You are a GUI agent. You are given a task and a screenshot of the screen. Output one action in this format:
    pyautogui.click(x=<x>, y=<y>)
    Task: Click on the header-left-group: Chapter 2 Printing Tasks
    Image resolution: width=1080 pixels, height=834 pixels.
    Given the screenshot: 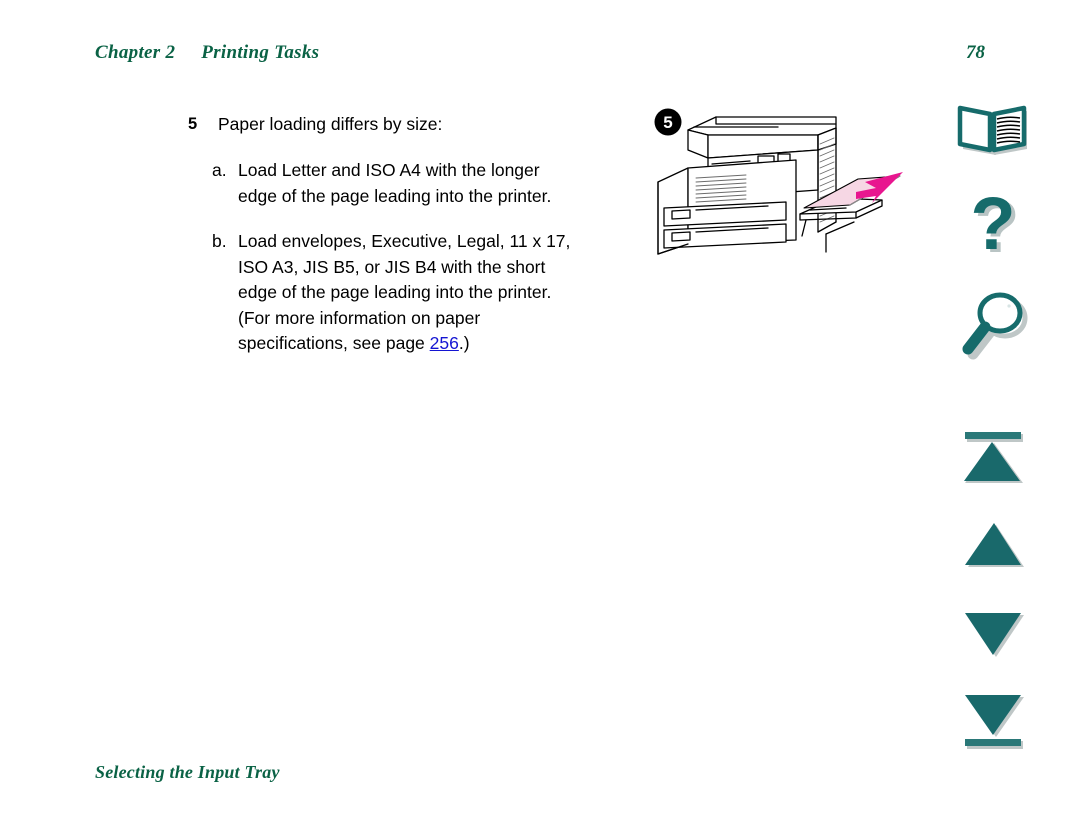 What is the action you would take?
    pyautogui.click(x=207, y=53)
    